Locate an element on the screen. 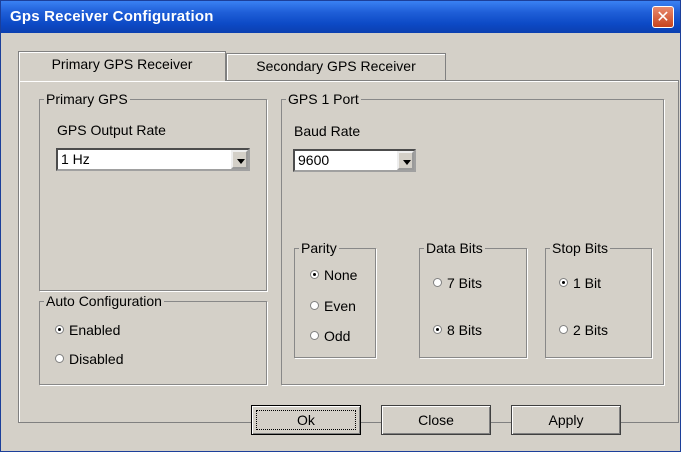  window-title: Gps Receiver Configuration is located at coordinates (112, 16).